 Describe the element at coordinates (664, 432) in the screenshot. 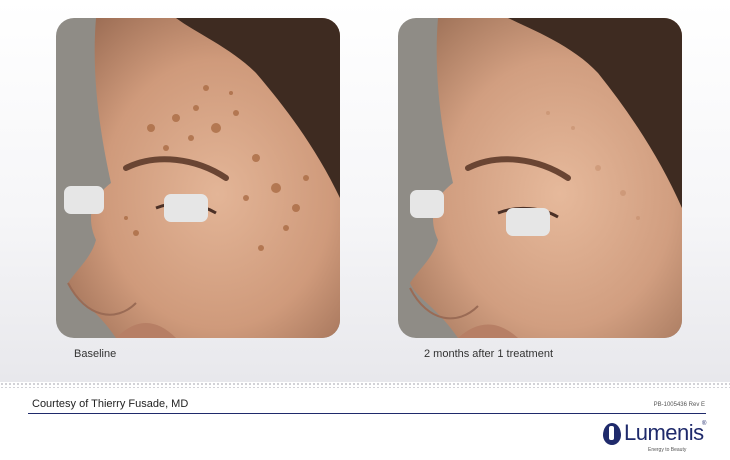

I see `logo-wordmark: Lumenis` at that location.